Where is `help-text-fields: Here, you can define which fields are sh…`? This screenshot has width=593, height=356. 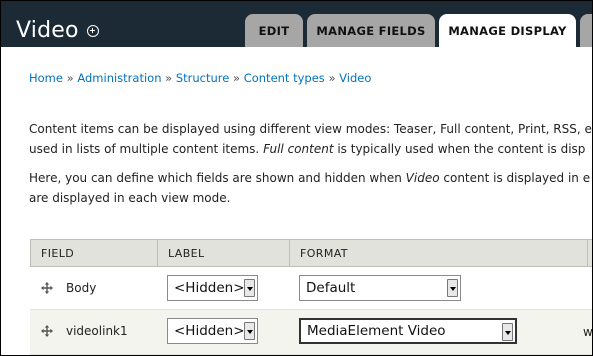 help-text-fields: Here, you can define which fields are sh… is located at coordinates (310, 188).